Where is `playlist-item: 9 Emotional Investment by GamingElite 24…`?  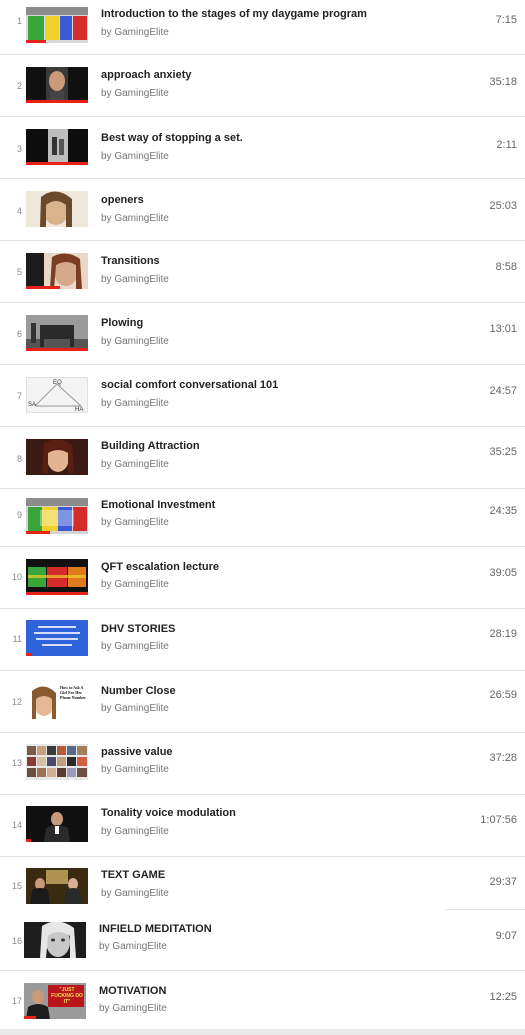
playlist-item: 9 Emotional Investment by GamingElite 24… is located at coordinates (262, 518).